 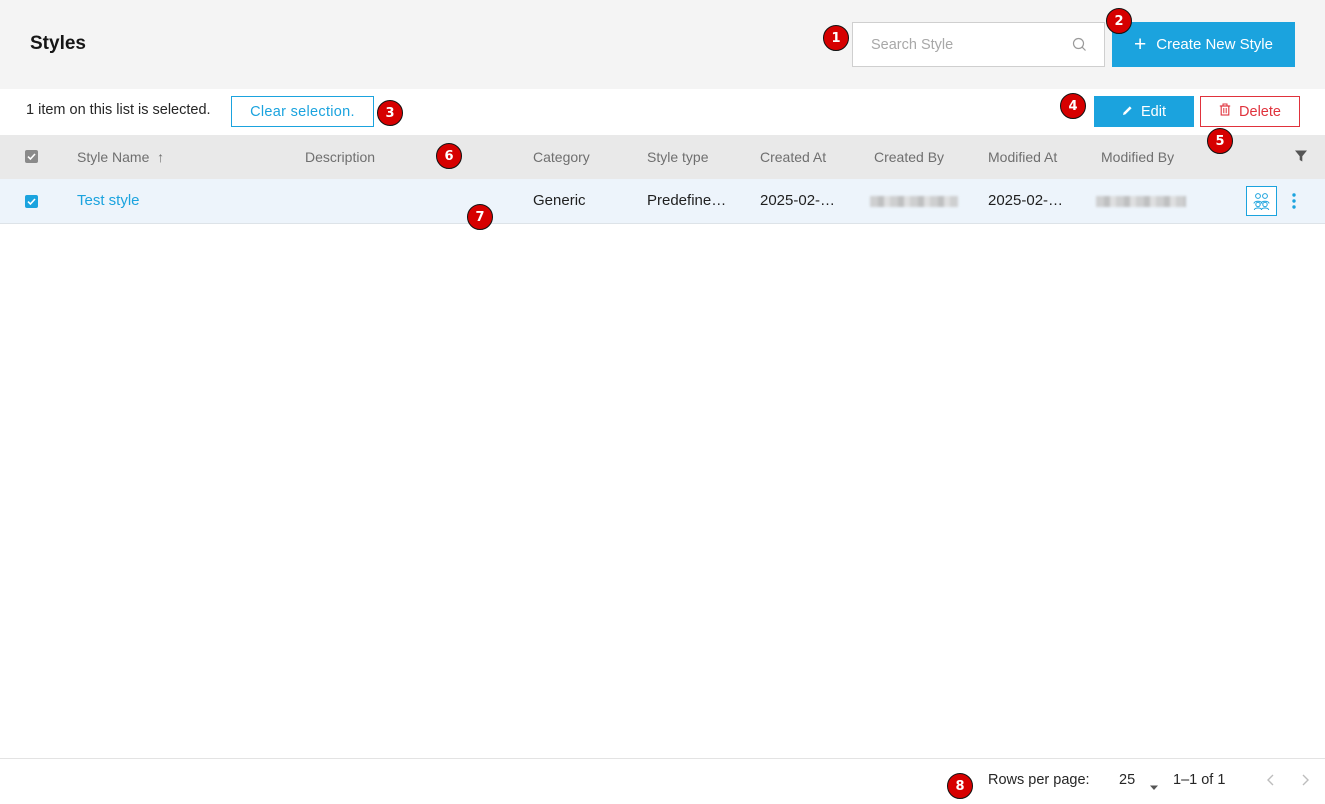 I want to click on search-box, so click(x=978, y=44).